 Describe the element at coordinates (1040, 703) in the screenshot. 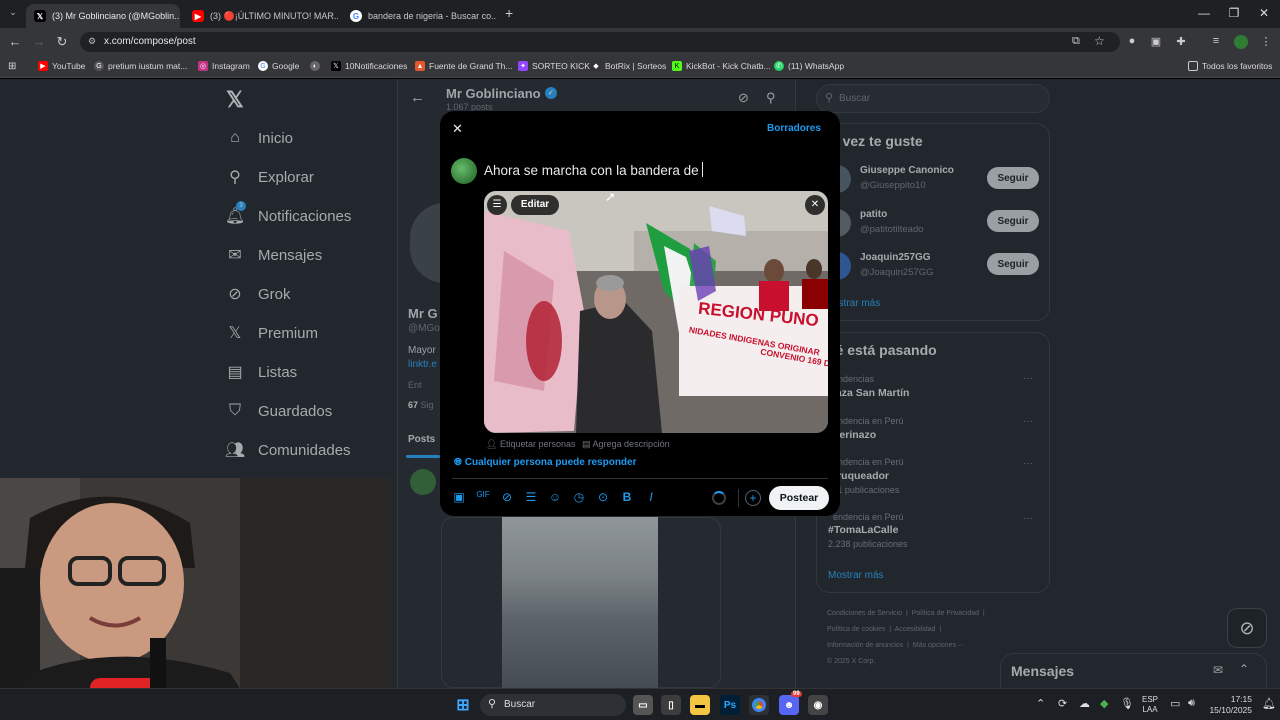

I see `tray-chevron-icon: ⌃` at that location.